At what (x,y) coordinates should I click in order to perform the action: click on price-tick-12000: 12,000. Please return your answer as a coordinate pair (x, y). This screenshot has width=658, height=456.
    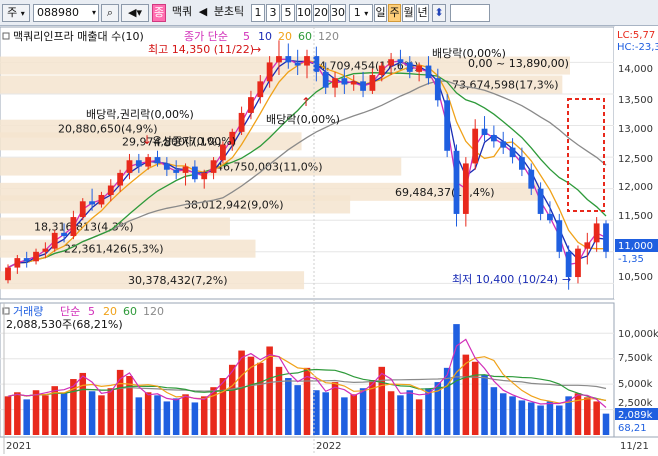
    Looking at the image, I should click on (635, 187).